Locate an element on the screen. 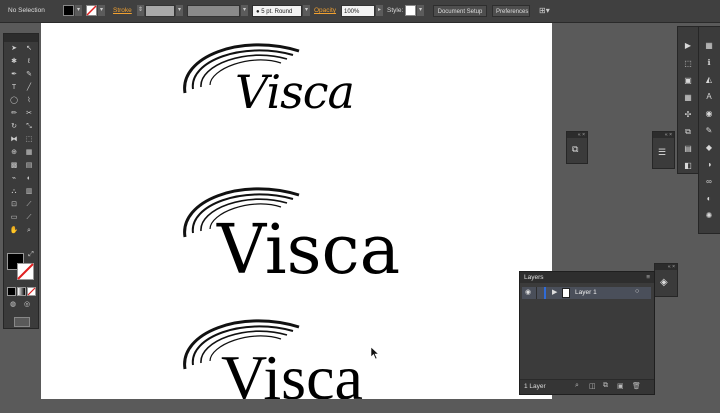  swatches-icon: ▦ is located at coordinates (709, 46).